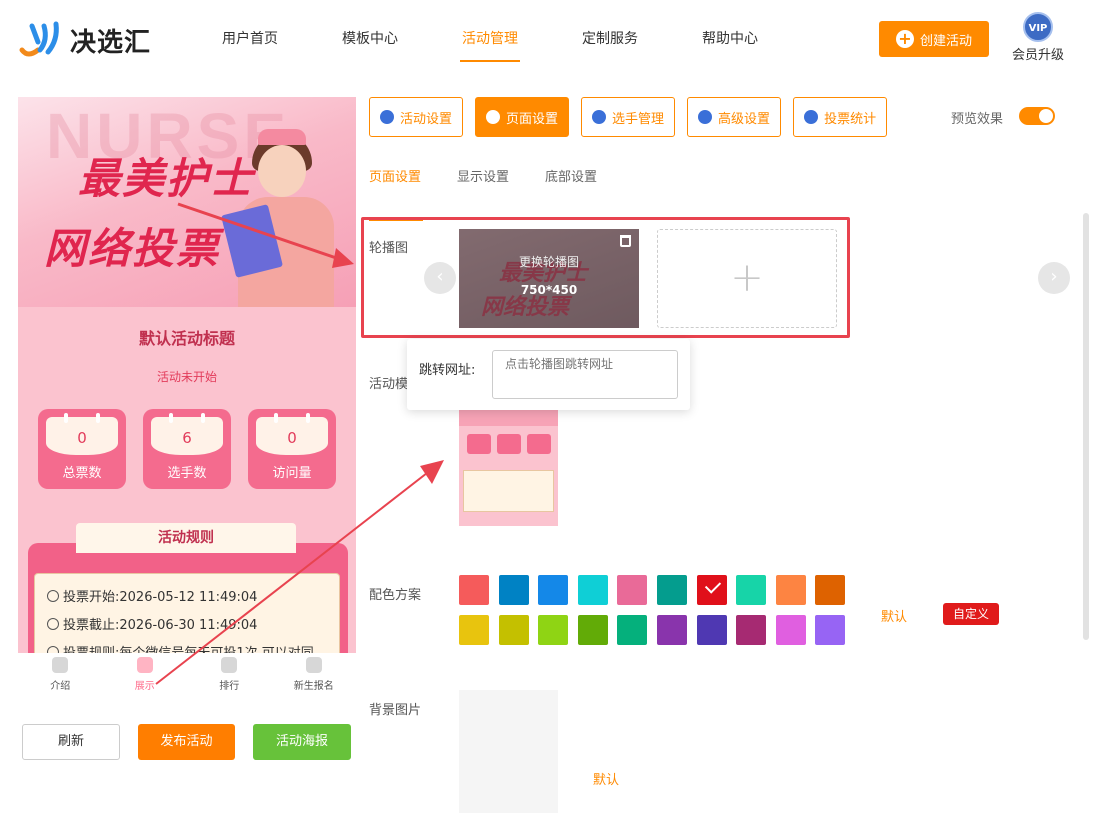 The height and width of the screenshot is (813, 1107). Describe the element at coordinates (599, 117) in the screenshot. I see `users-icon` at that location.